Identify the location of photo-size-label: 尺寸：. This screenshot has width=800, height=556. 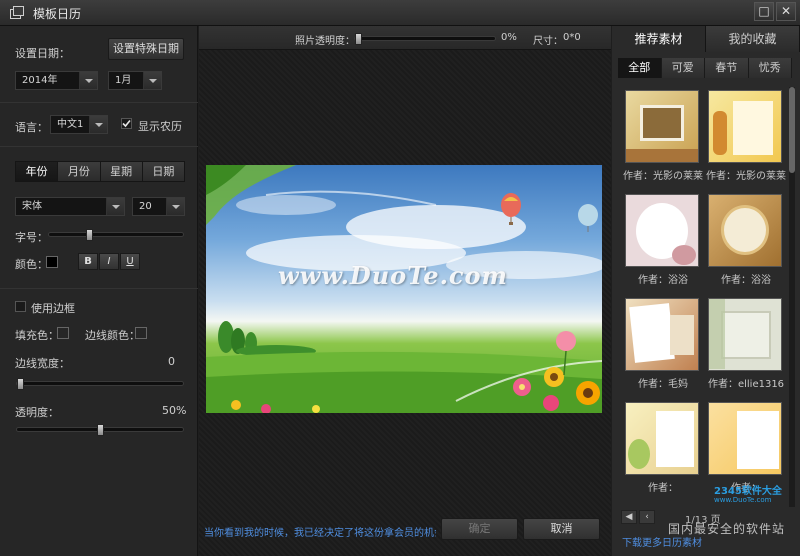
(548, 41).